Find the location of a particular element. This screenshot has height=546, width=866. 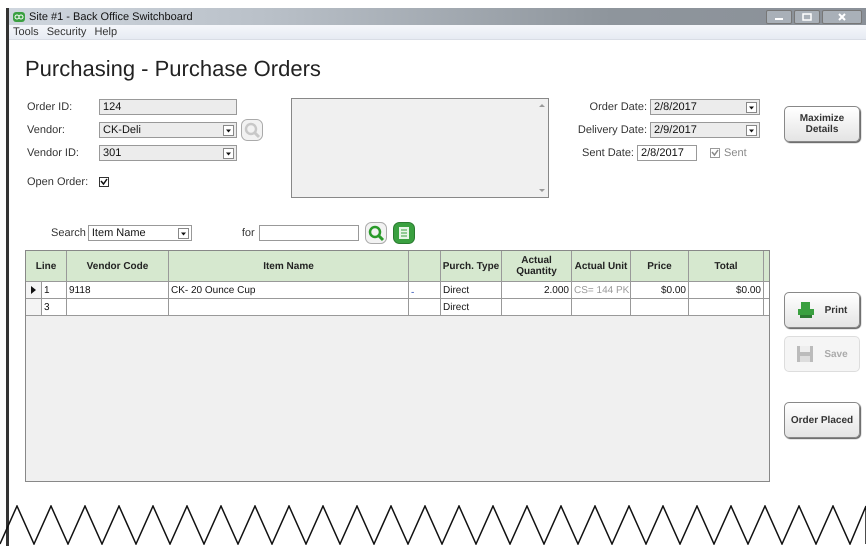

date-field: 2/8/2017 is located at coordinates (667, 153).